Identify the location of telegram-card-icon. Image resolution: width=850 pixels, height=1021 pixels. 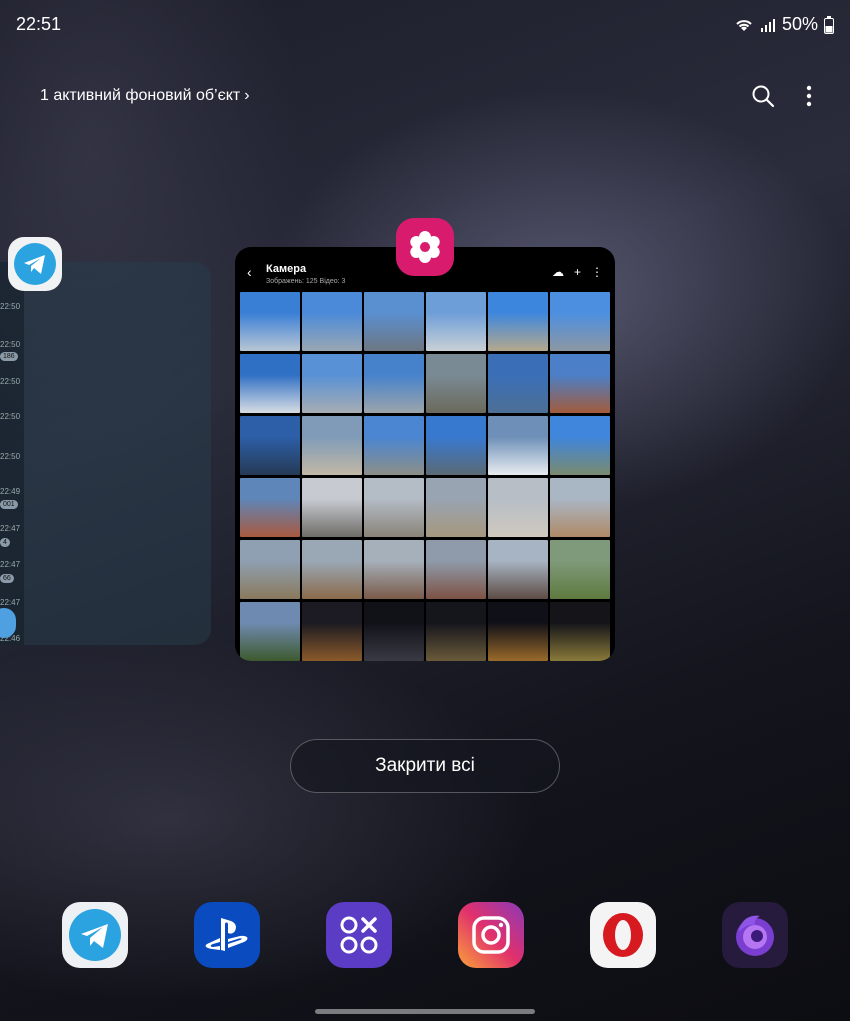
(35, 264).